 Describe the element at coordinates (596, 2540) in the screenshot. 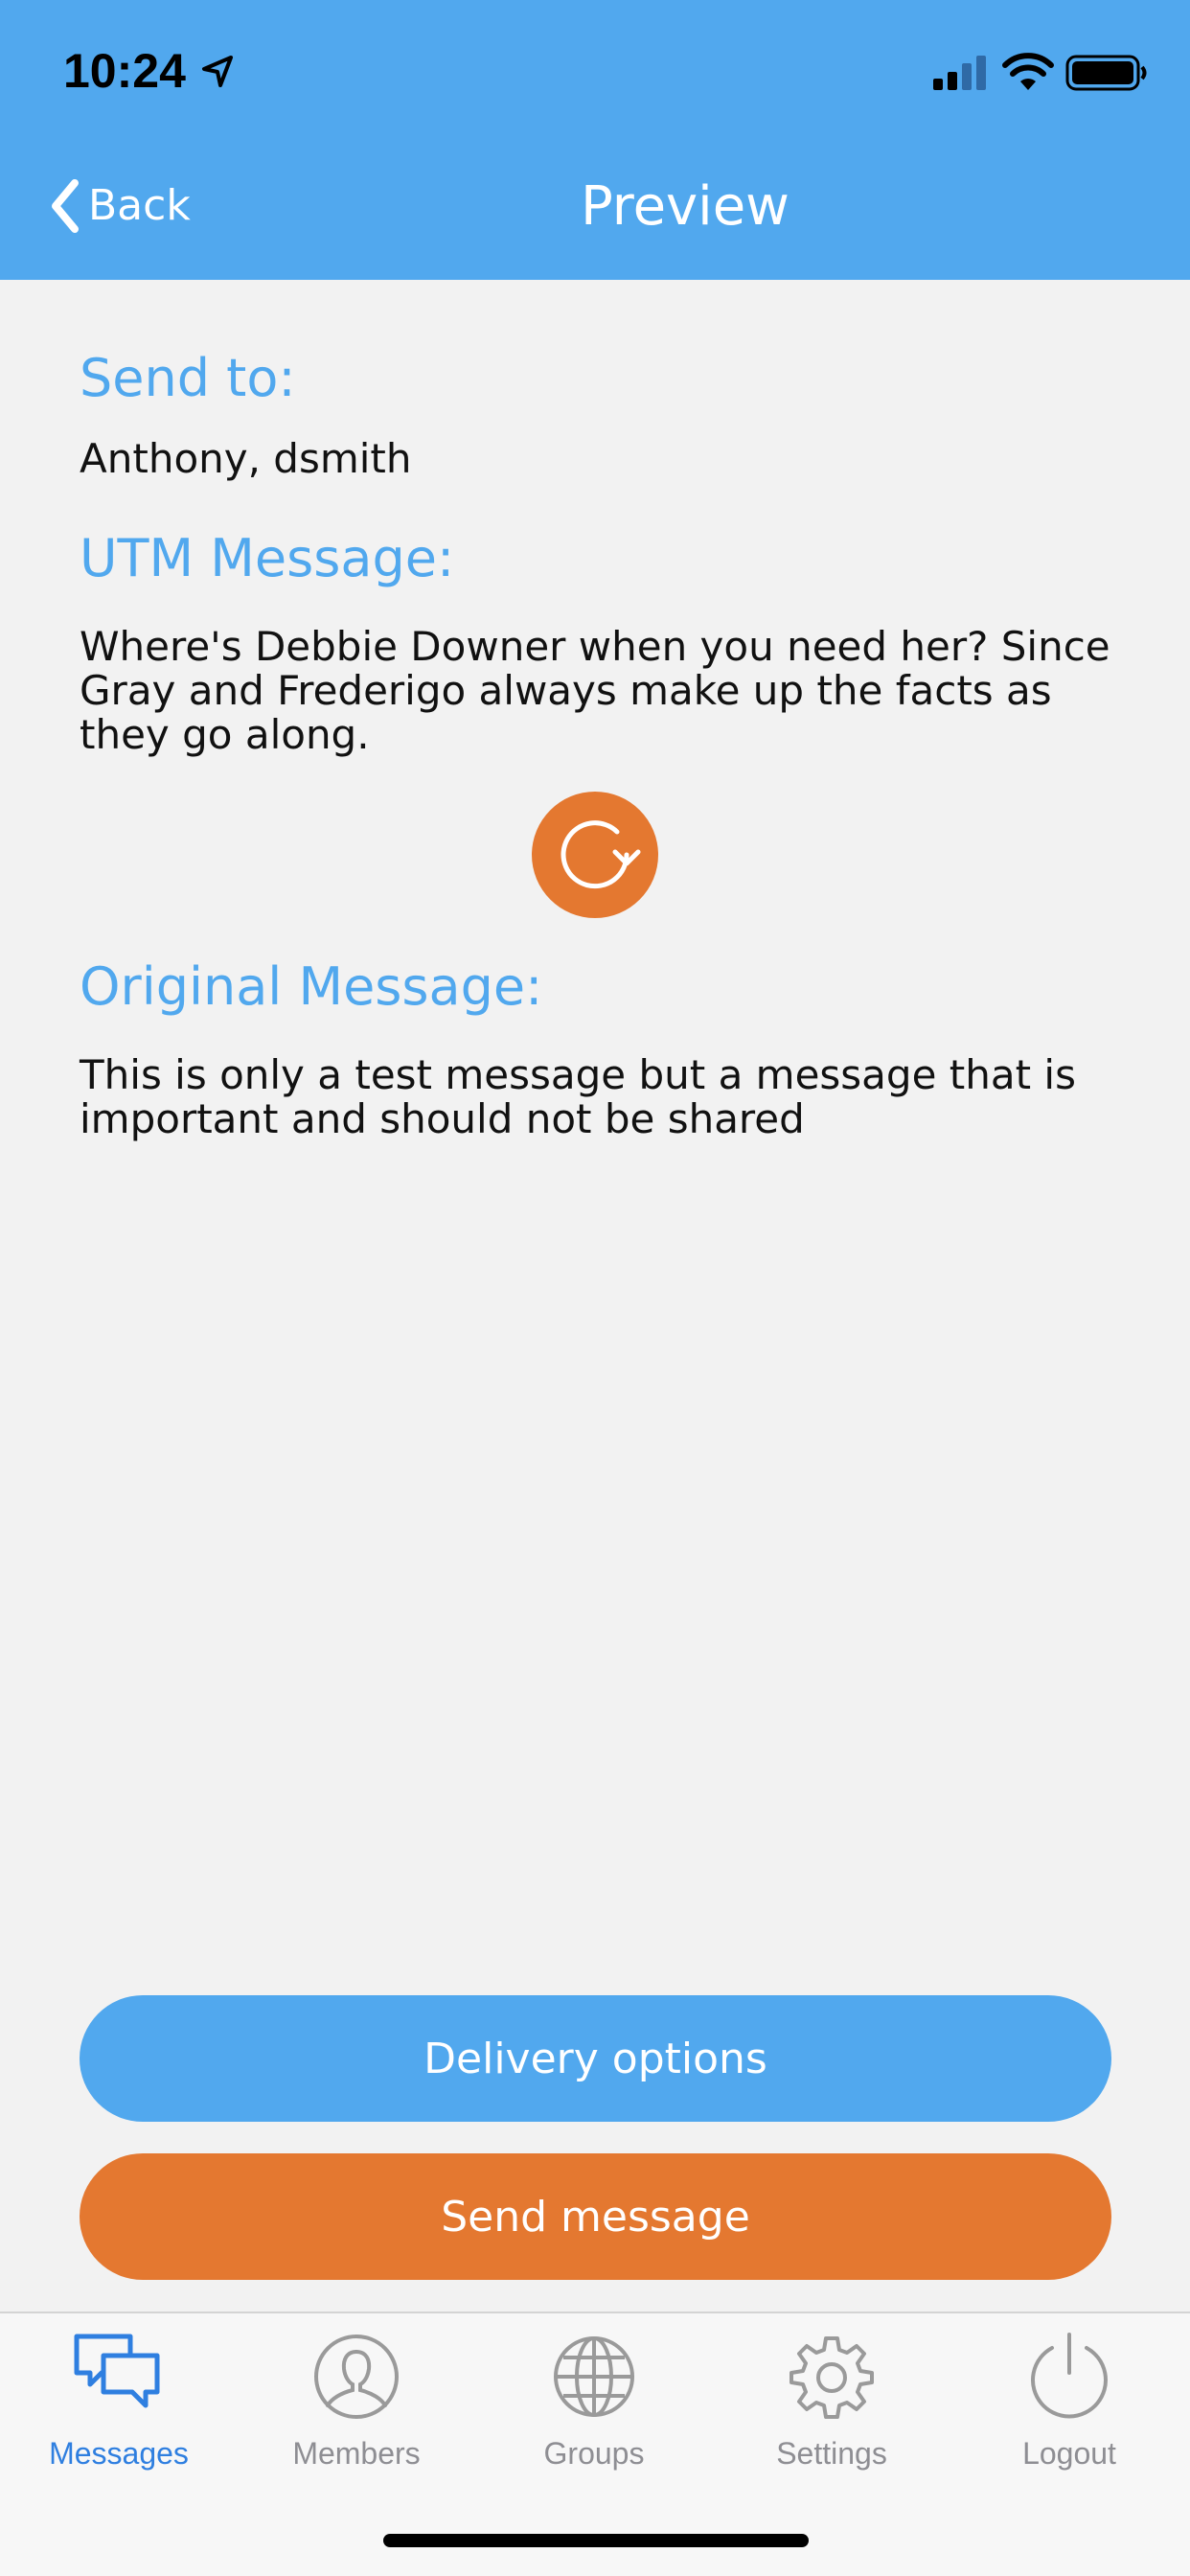

I see `home-indicator` at that location.